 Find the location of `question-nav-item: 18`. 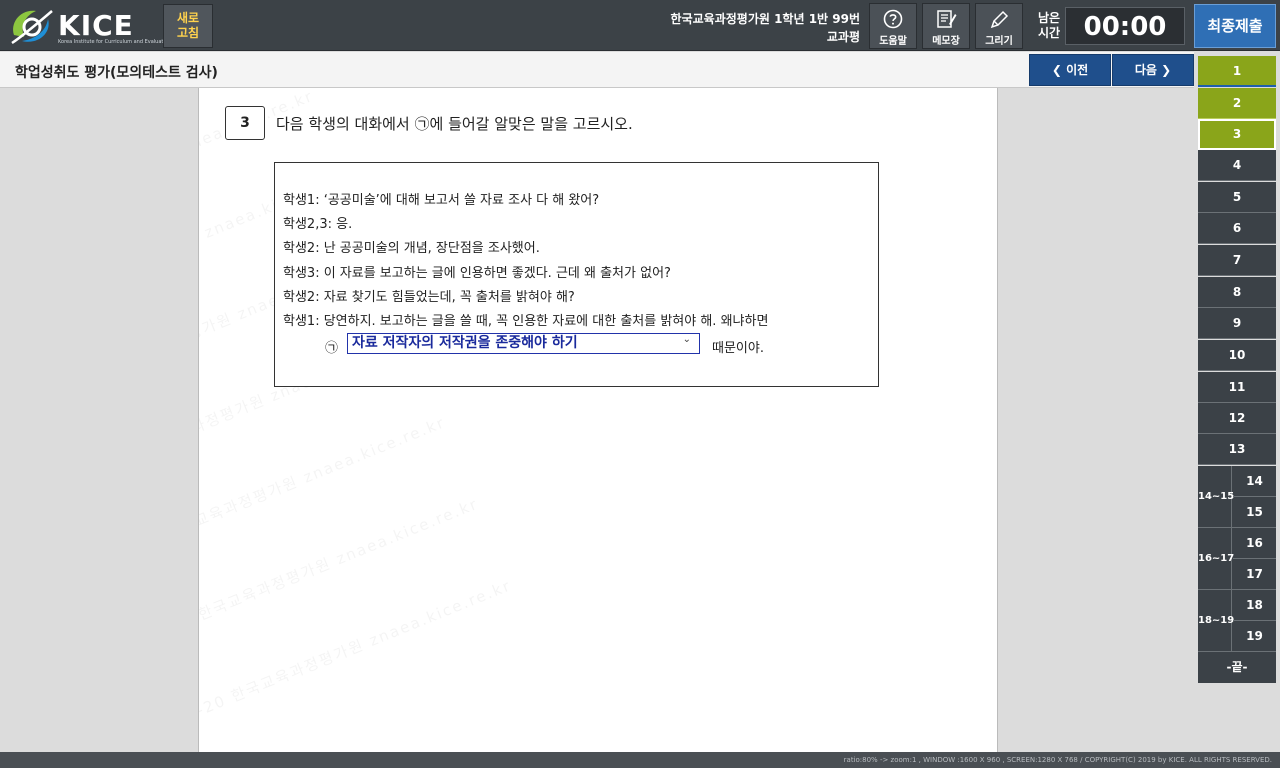

question-nav-item: 18 is located at coordinates (1254, 605).